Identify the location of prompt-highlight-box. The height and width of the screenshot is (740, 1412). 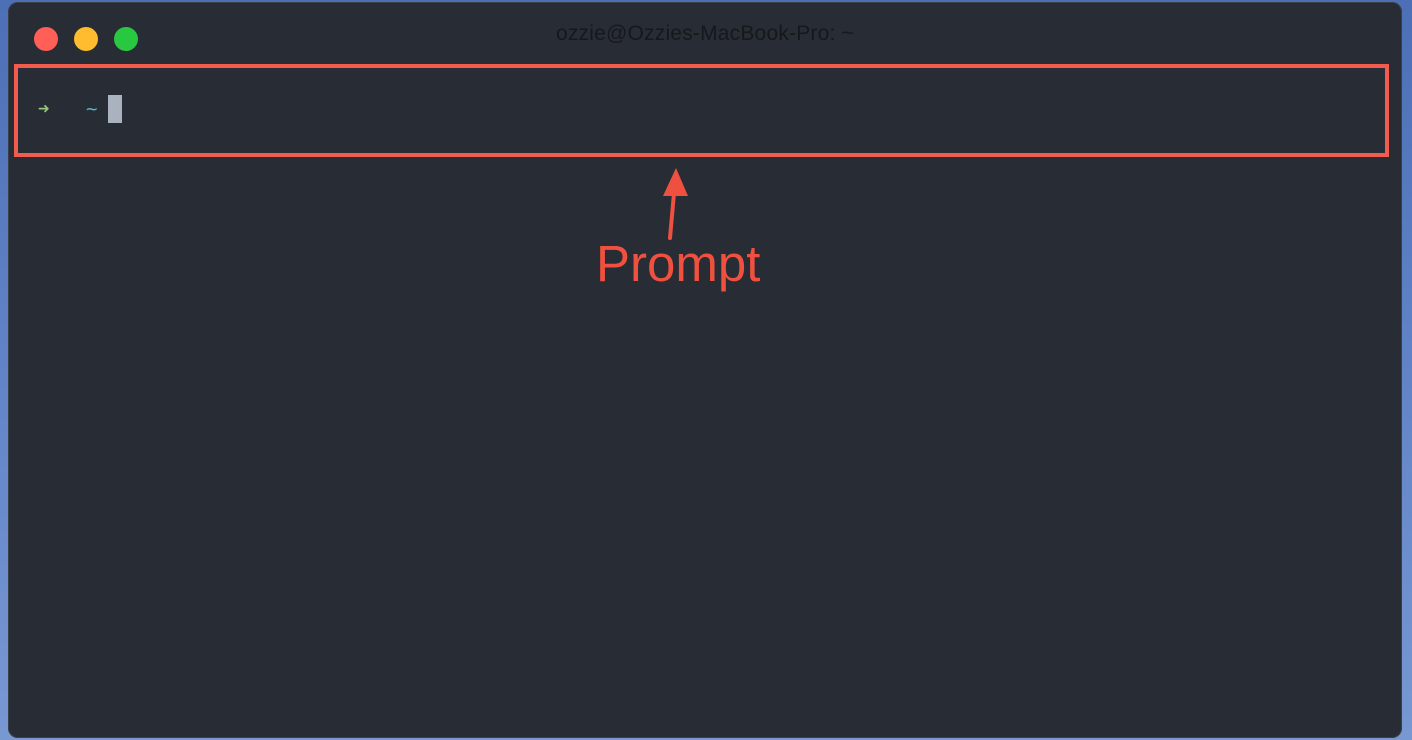
(701, 110).